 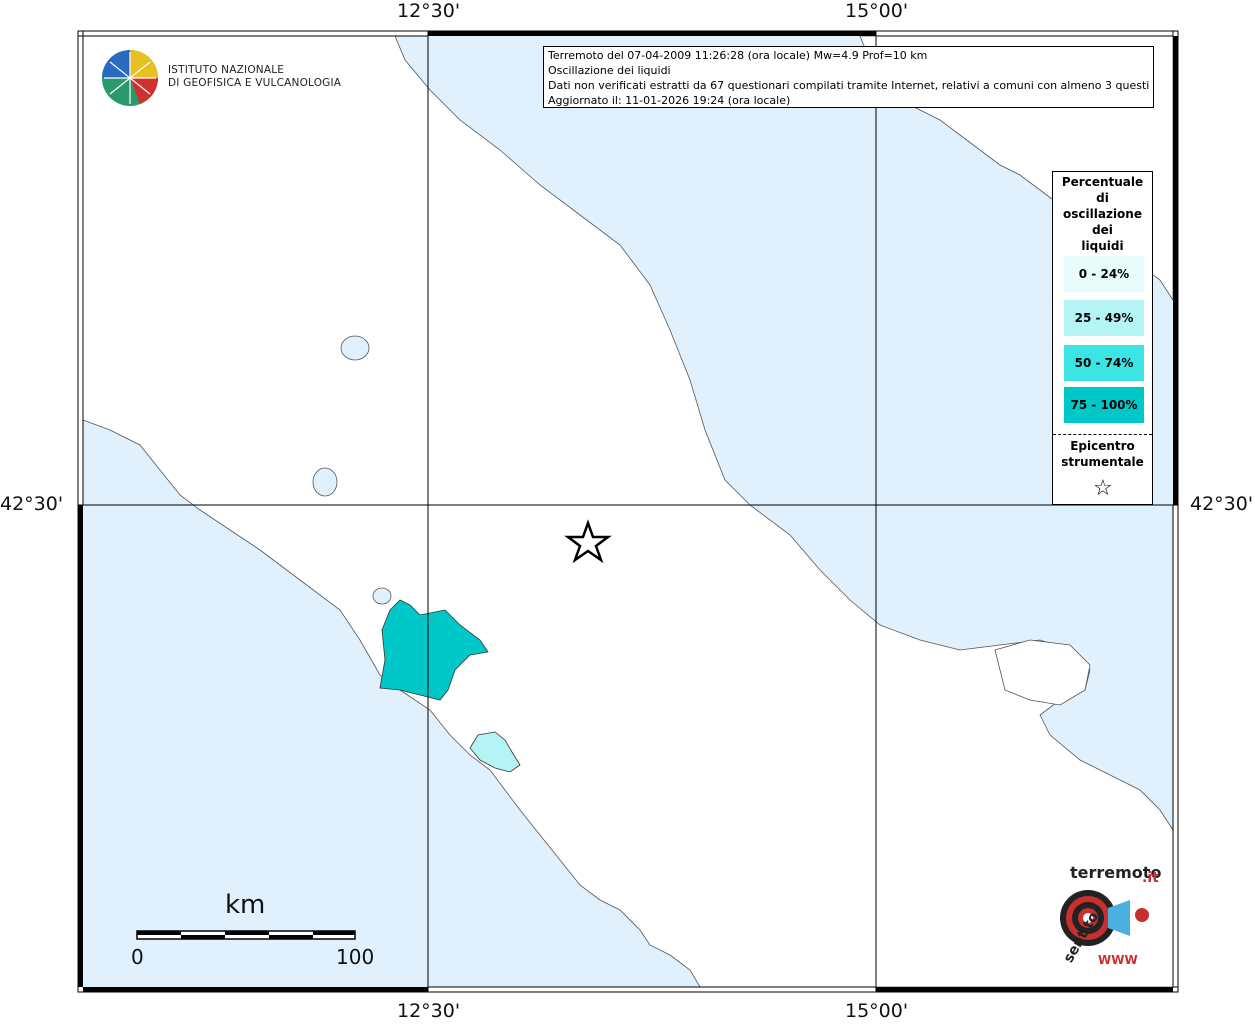 What do you see at coordinates (1104, 363) in the screenshot?
I see `legend-item-50-74: 50 - 74%` at bounding box center [1104, 363].